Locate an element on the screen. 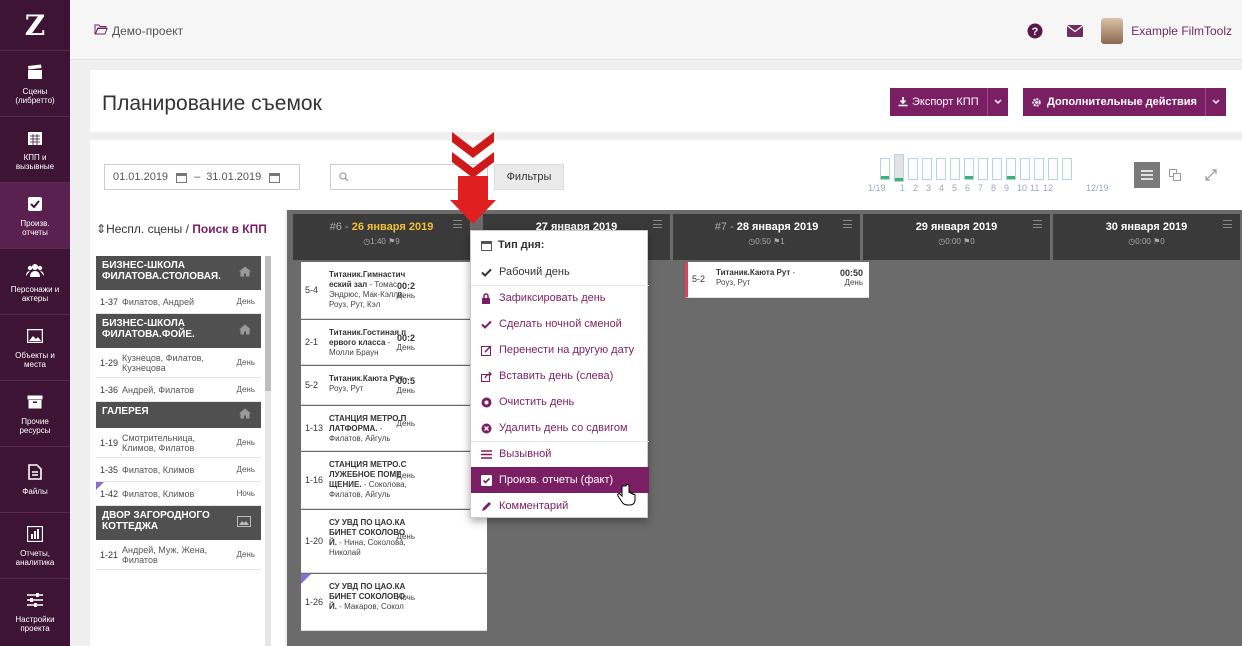 The width and height of the screenshot is (1242, 646). menu-item: Сделать ночной сменой is located at coordinates (560, 324).